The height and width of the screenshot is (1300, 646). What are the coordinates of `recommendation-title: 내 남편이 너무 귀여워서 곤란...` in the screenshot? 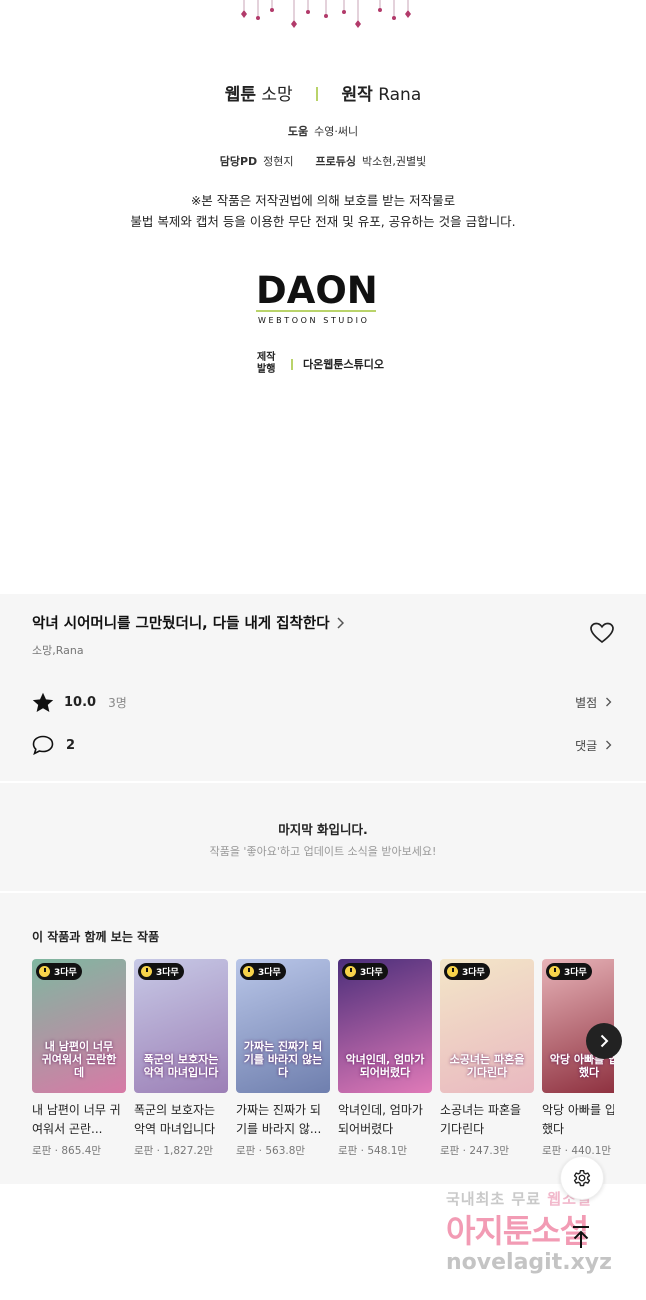 It's located at (76, 1119).